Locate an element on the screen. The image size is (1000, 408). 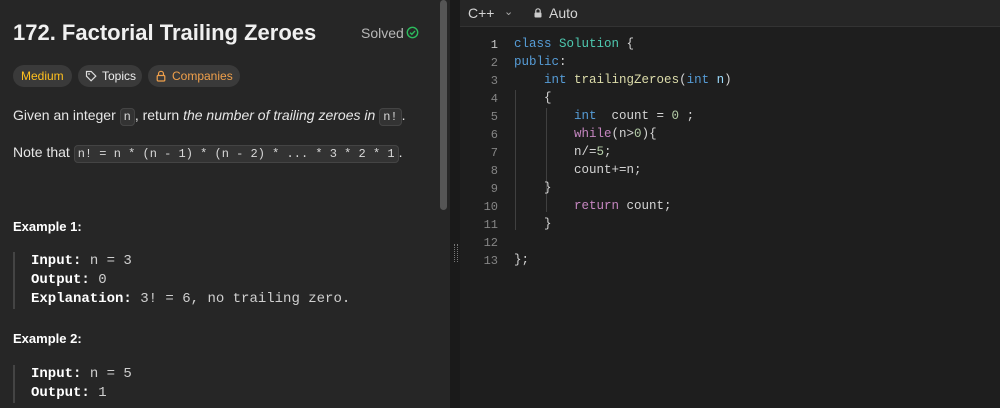
line-number: 10 is located at coordinates (490, 207).